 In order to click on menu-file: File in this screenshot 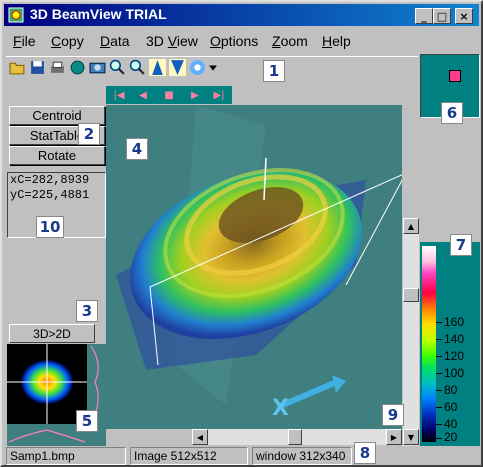, I will do `click(24, 41)`.